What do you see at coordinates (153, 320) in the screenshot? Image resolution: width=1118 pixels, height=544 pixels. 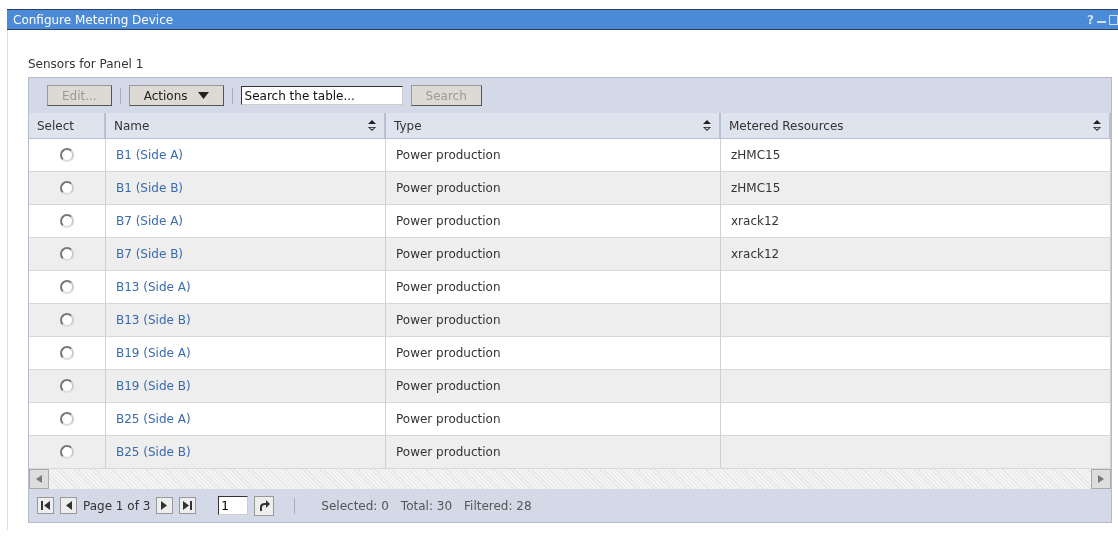 I see `sensor-link: B13 (Side B)` at bounding box center [153, 320].